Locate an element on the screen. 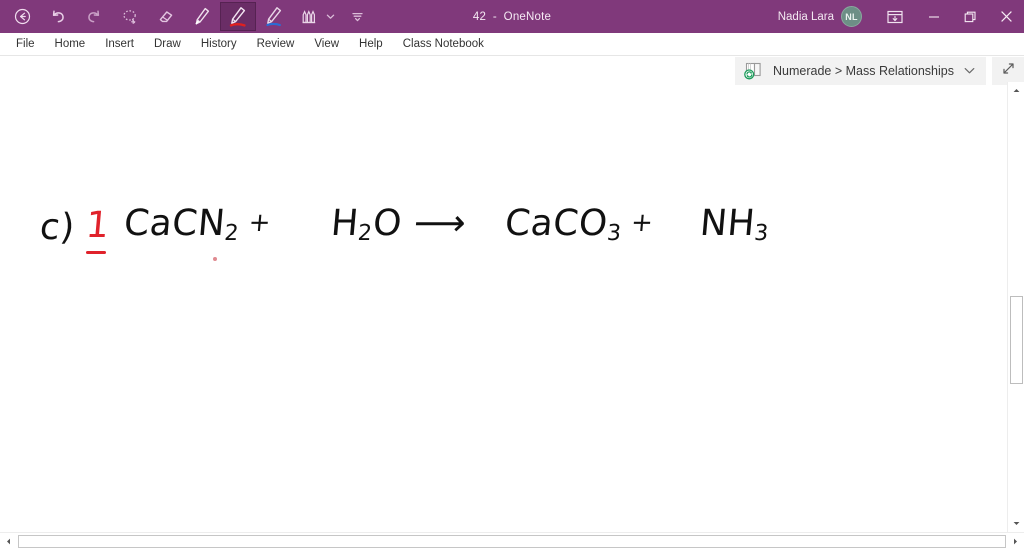 This screenshot has width=1024, height=550. breadcrumb: Numerade > Mass Relationships is located at coordinates (860, 70).